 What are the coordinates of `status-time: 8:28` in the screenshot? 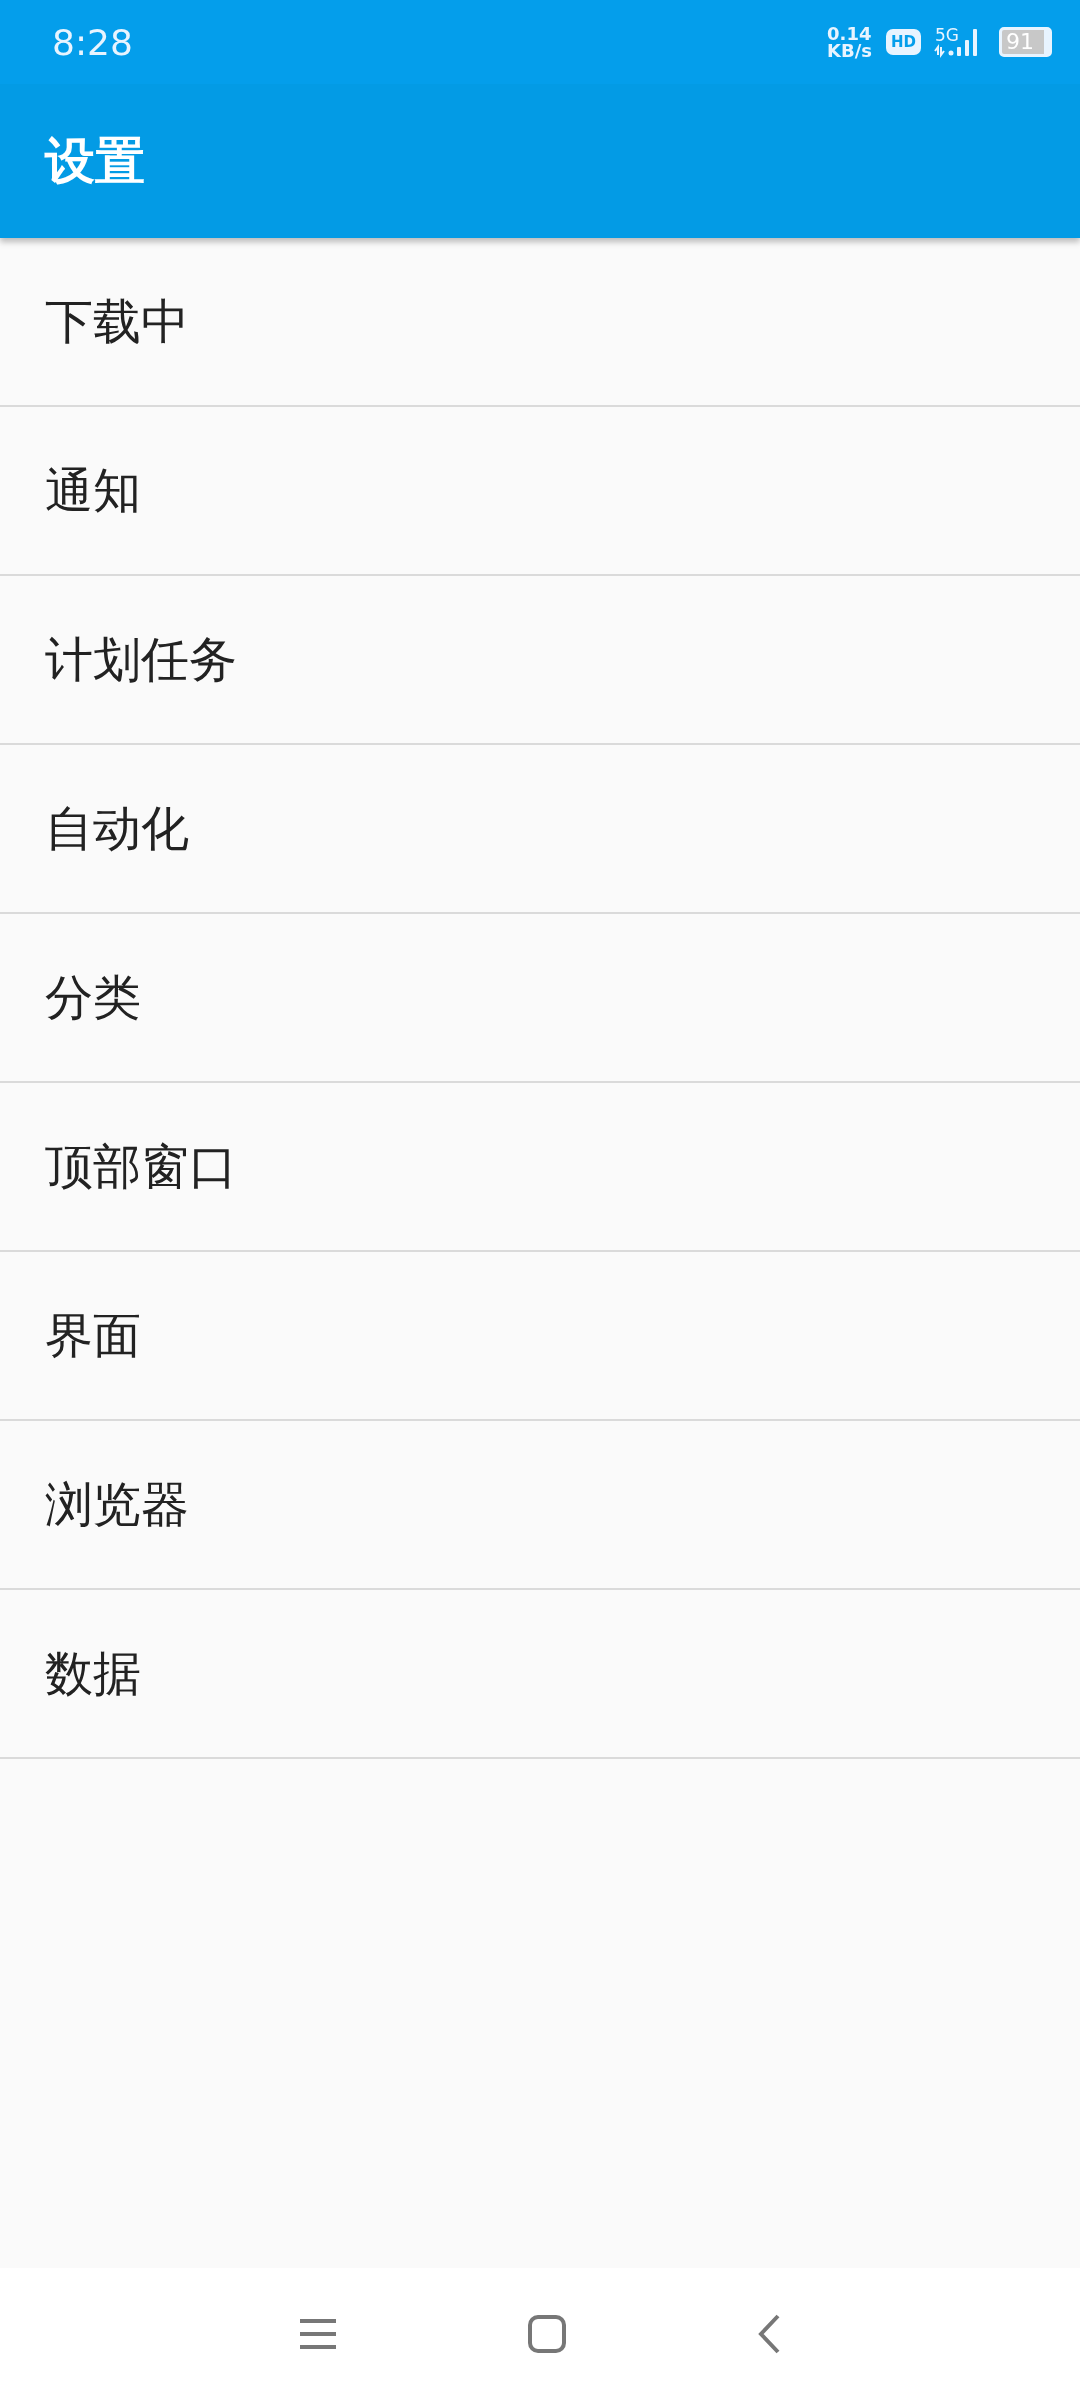 It's located at (92, 42).